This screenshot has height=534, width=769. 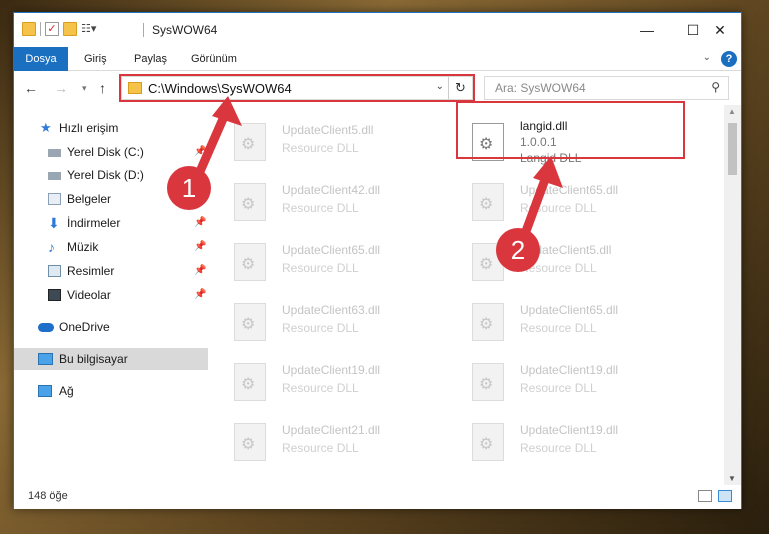 I want to click on sidebar-item-label: Belgeler, so click(x=89, y=199).